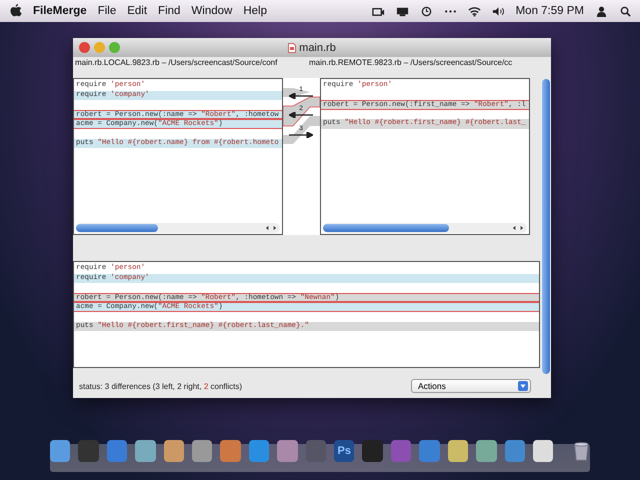 This screenshot has width=640, height=480. I want to click on app-menu: FileMerge, so click(60, 11).